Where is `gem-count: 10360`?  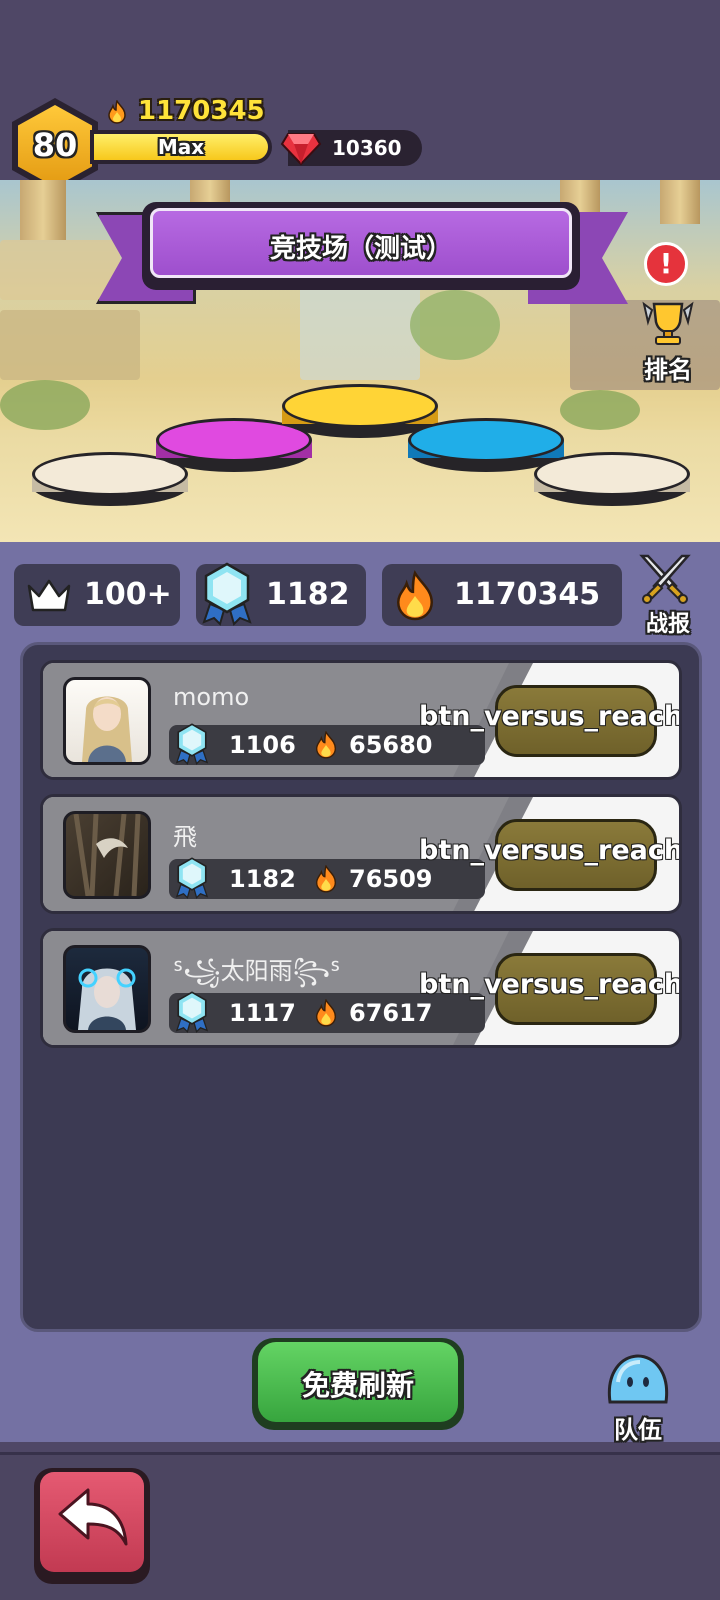
gem-count: 10360 is located at coordinates (367, 148).